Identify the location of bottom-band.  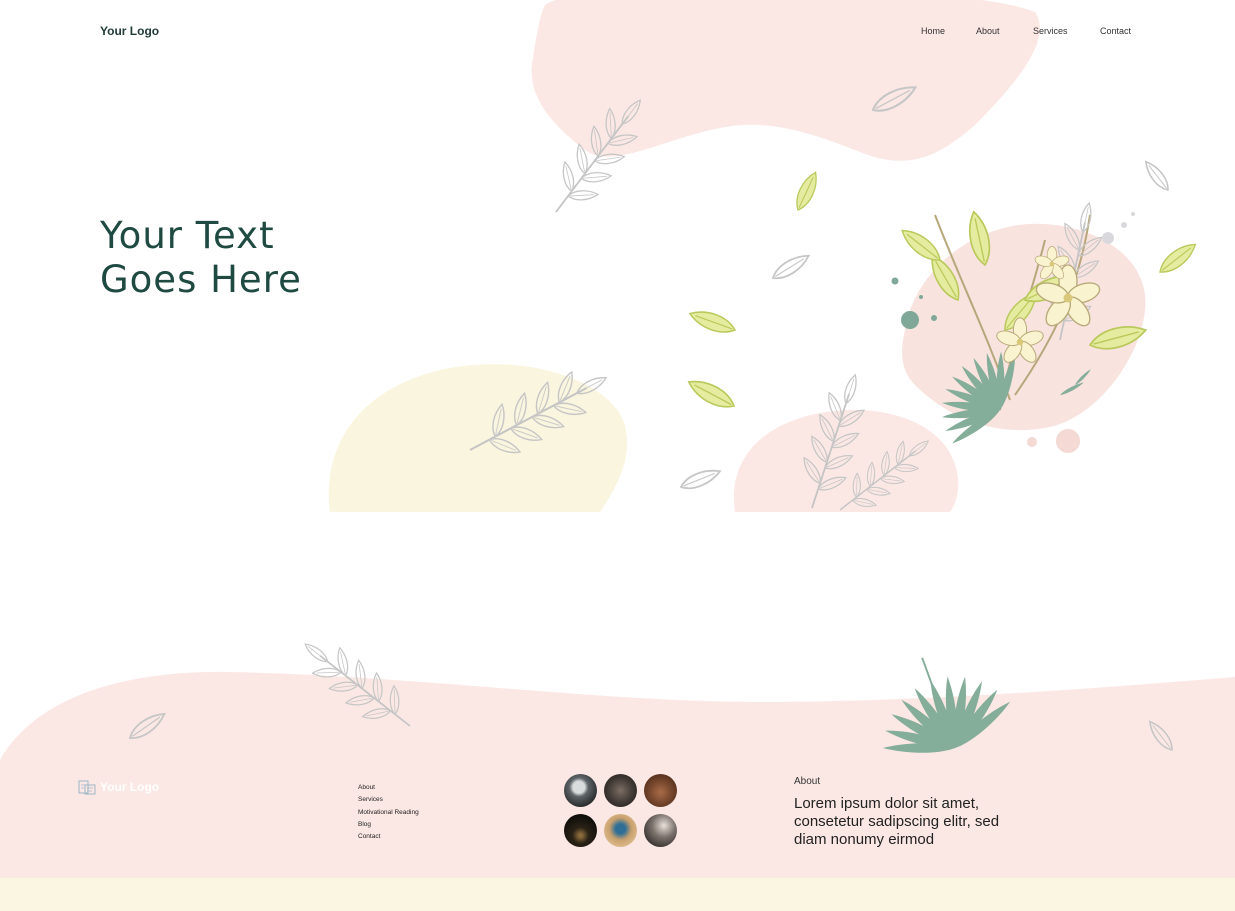
(617, 894).